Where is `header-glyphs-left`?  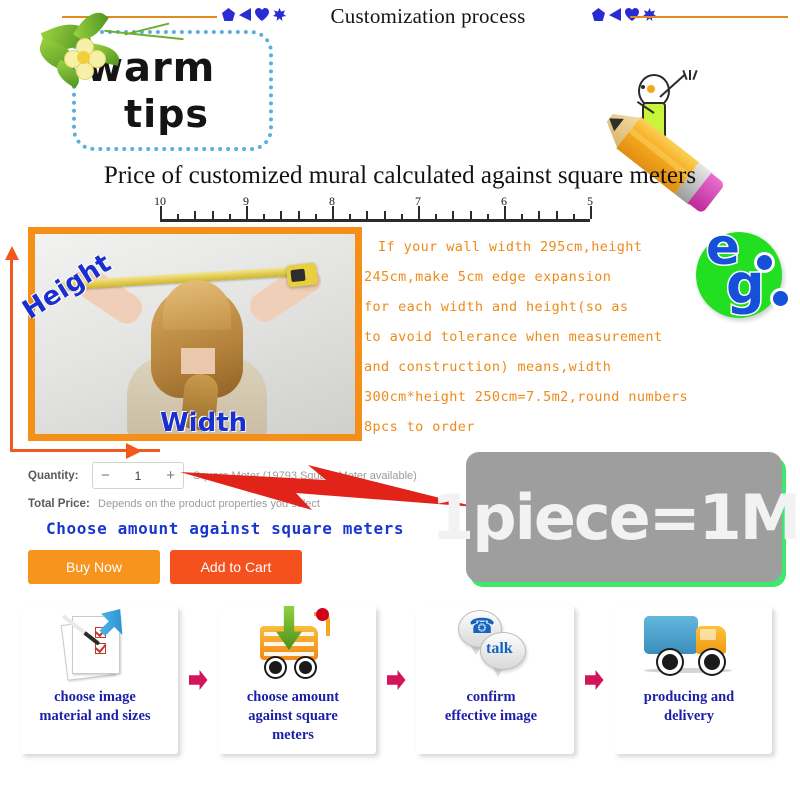 header-glyphs-left is located at coordinates (254, 14).